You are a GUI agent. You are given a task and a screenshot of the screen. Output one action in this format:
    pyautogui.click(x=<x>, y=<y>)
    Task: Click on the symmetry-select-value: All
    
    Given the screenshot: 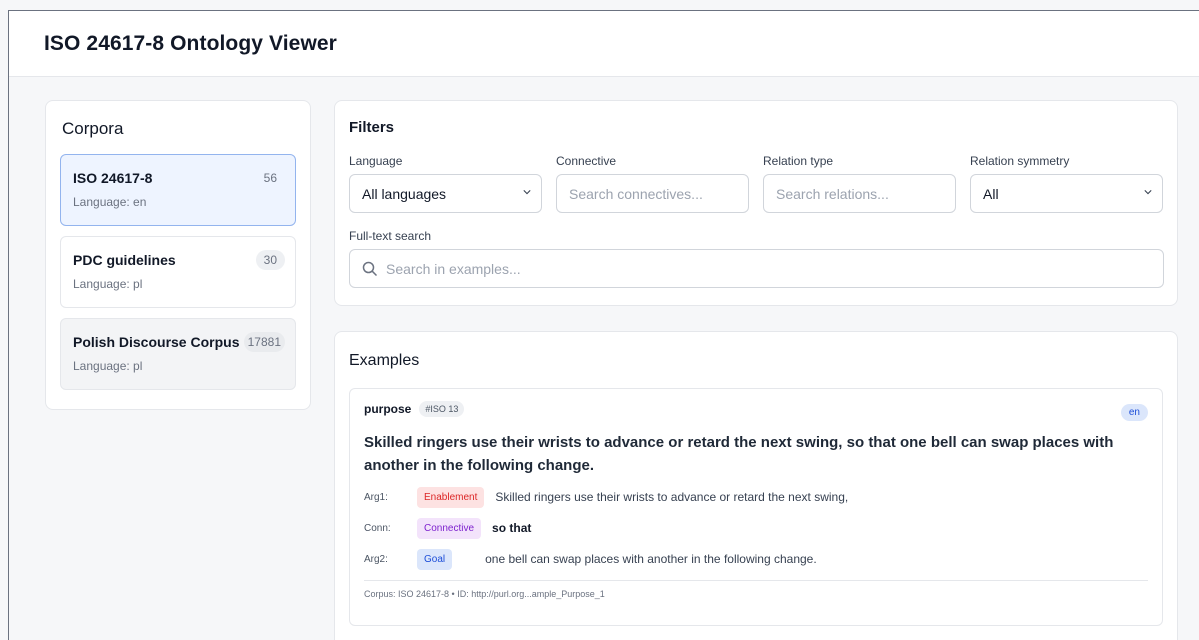 What is the action you would take?
    pyautogui.click(x=991, y=193)
    